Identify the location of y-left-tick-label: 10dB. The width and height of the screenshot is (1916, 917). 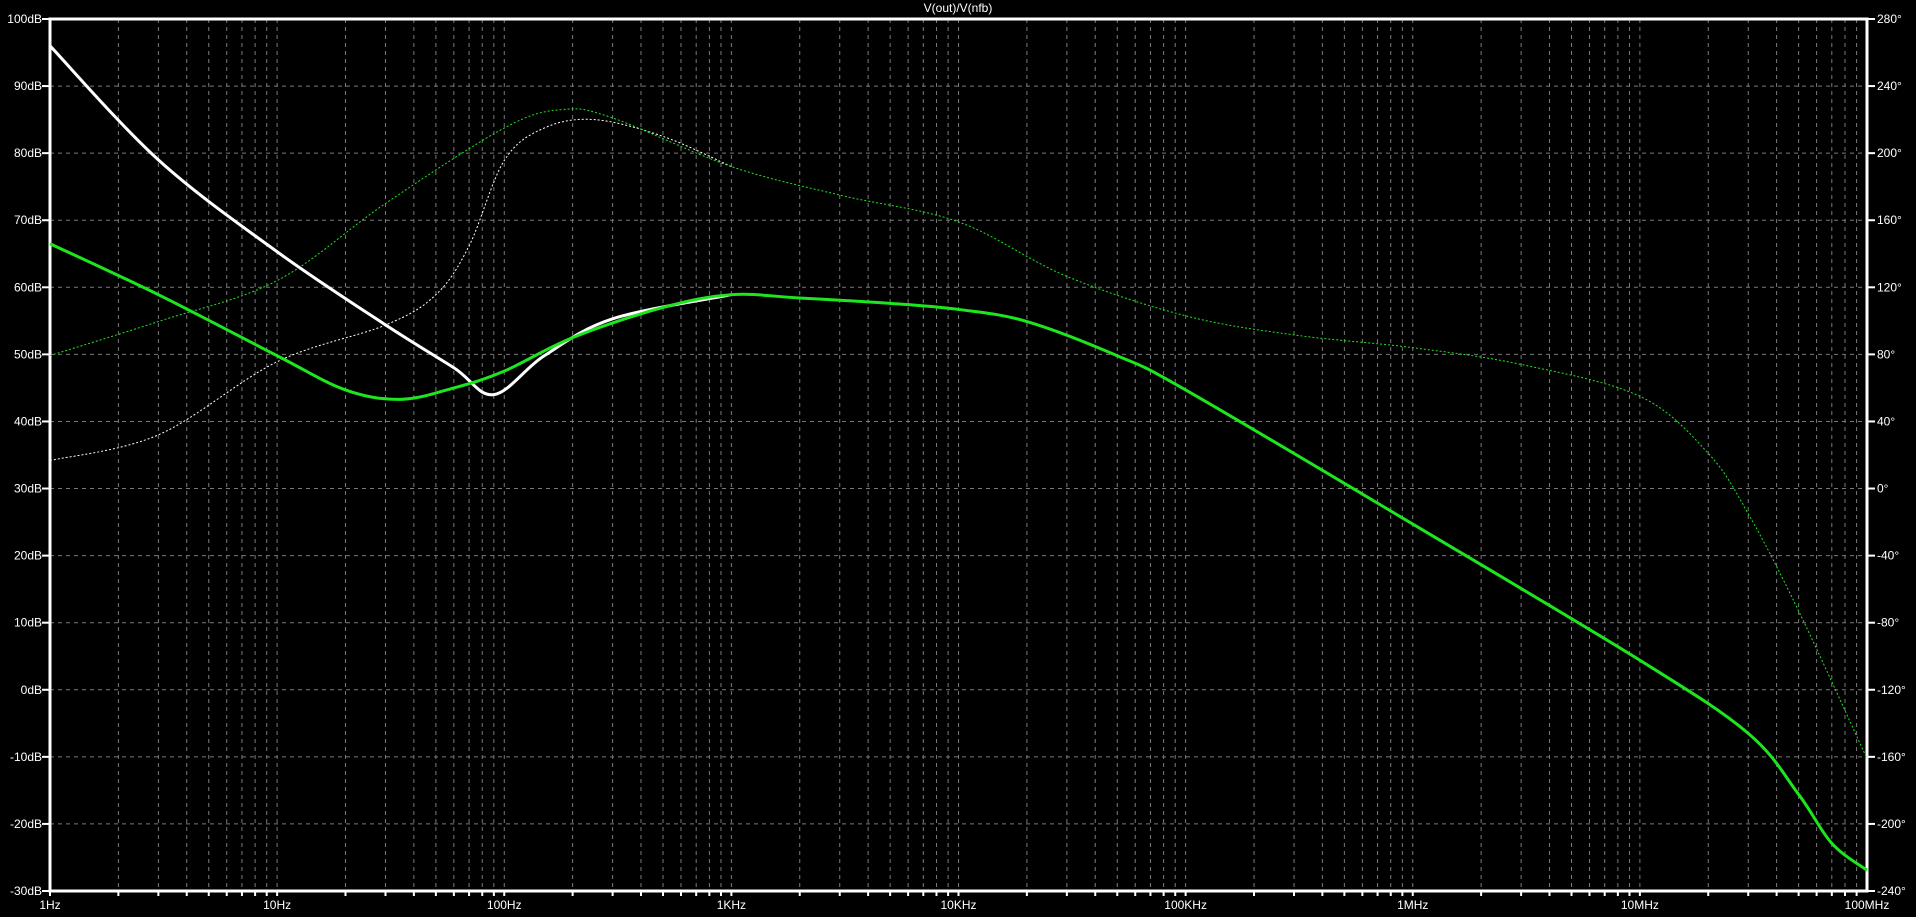
(28, 623).